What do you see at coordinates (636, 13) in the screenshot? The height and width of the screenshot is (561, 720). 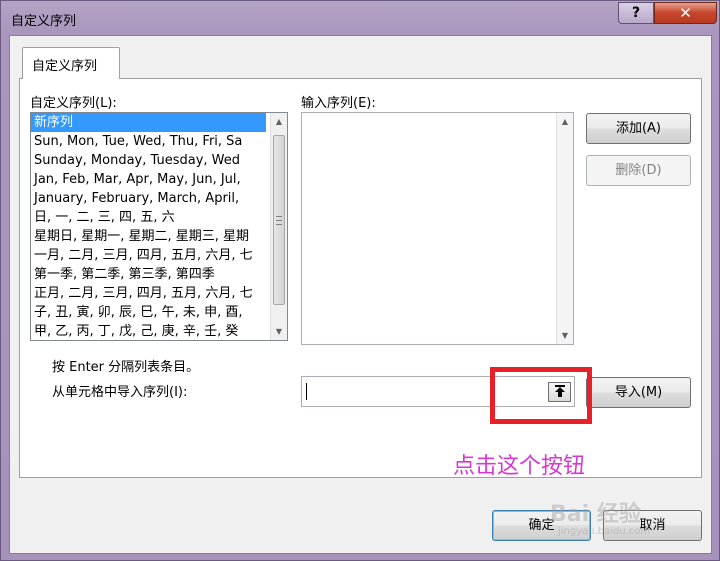 I see `help-button: ?` at bounding box center [636, 13].